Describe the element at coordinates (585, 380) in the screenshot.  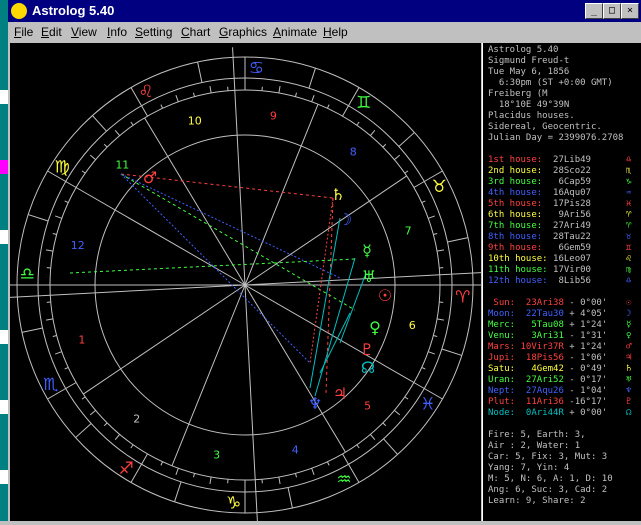
I see `planet-latitude: - 0°17'` at that location.